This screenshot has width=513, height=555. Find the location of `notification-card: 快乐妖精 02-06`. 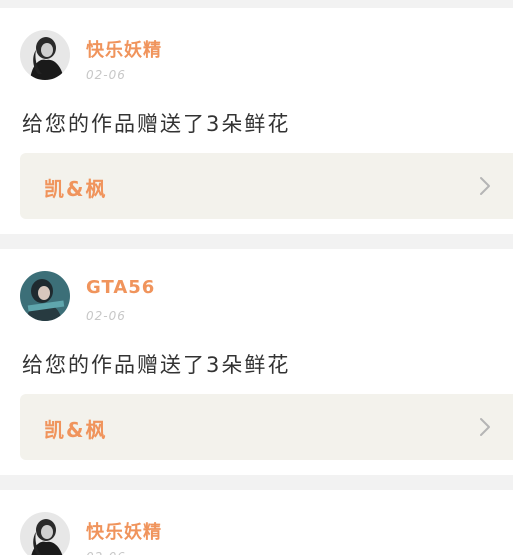

notification-card: 快乐妖精 02-06 is located at coordinates (256, 522).